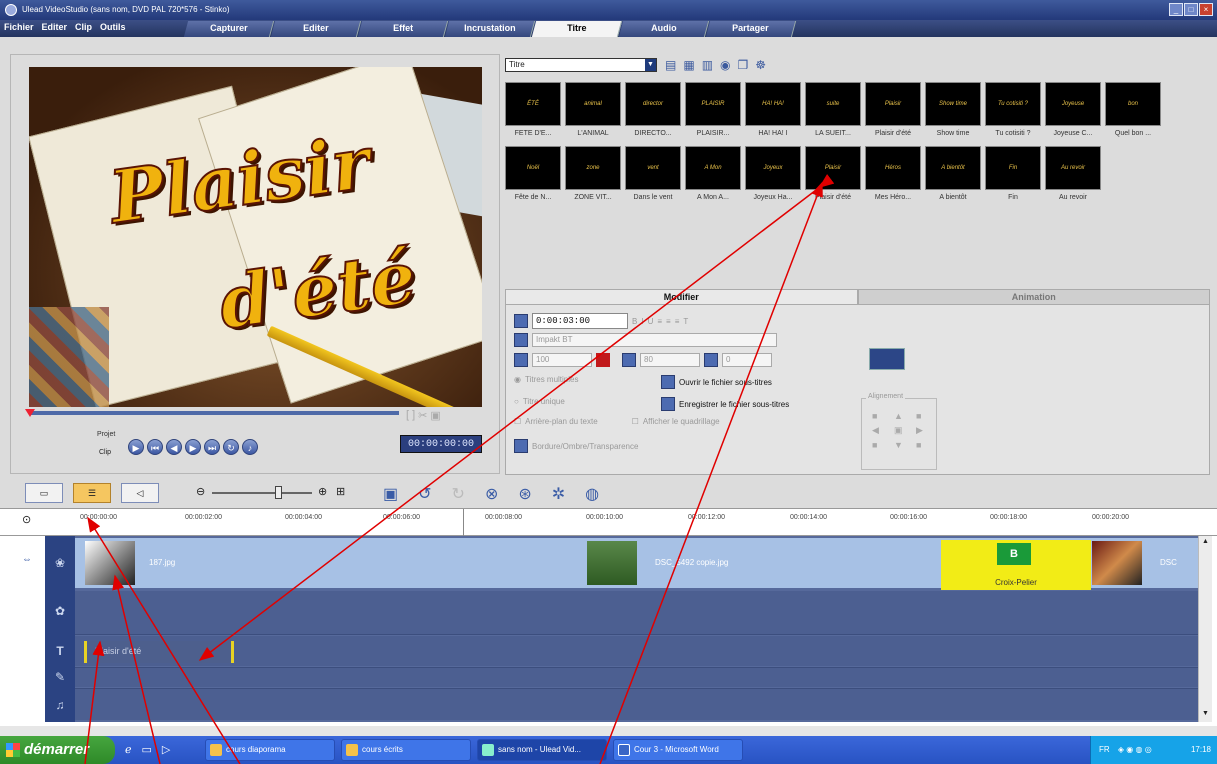 The image size is (1217, 764). I want to click on tab-incrustation: Incrustation, so click(490, 29).